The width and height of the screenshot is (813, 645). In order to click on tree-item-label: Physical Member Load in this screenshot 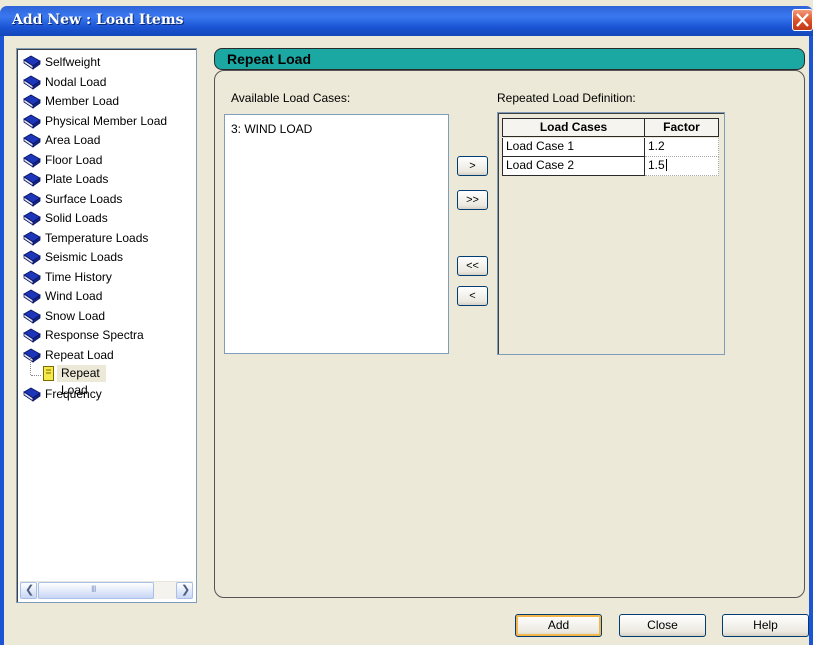, I will do `click(106, 120)`.